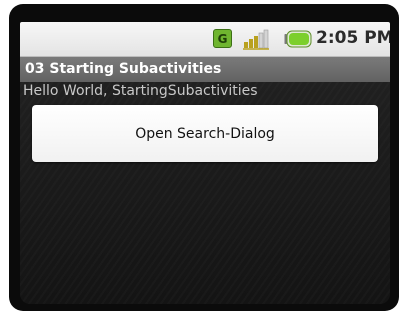 The width and height of the screenshot is (406, 318). I want to click on network-type-icon: G, so click(222, 38).